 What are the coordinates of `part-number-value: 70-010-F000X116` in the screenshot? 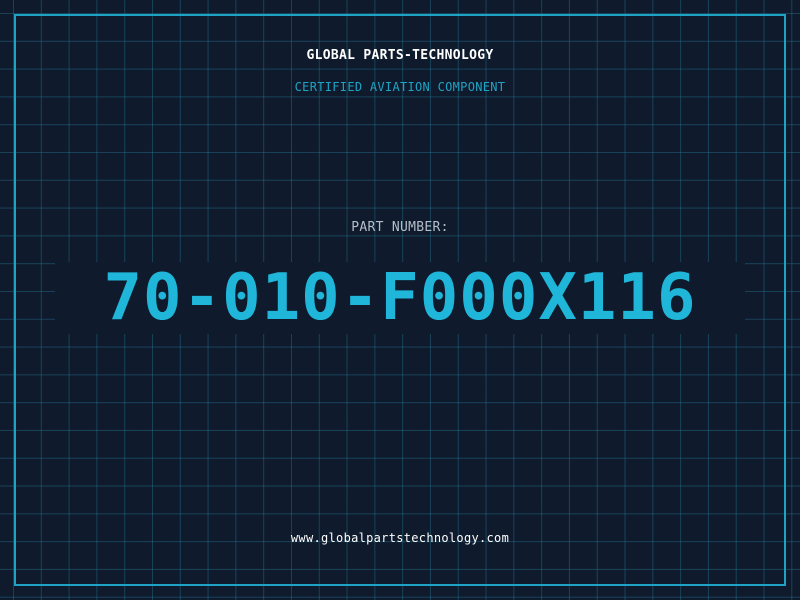 It's located at (400, 298).